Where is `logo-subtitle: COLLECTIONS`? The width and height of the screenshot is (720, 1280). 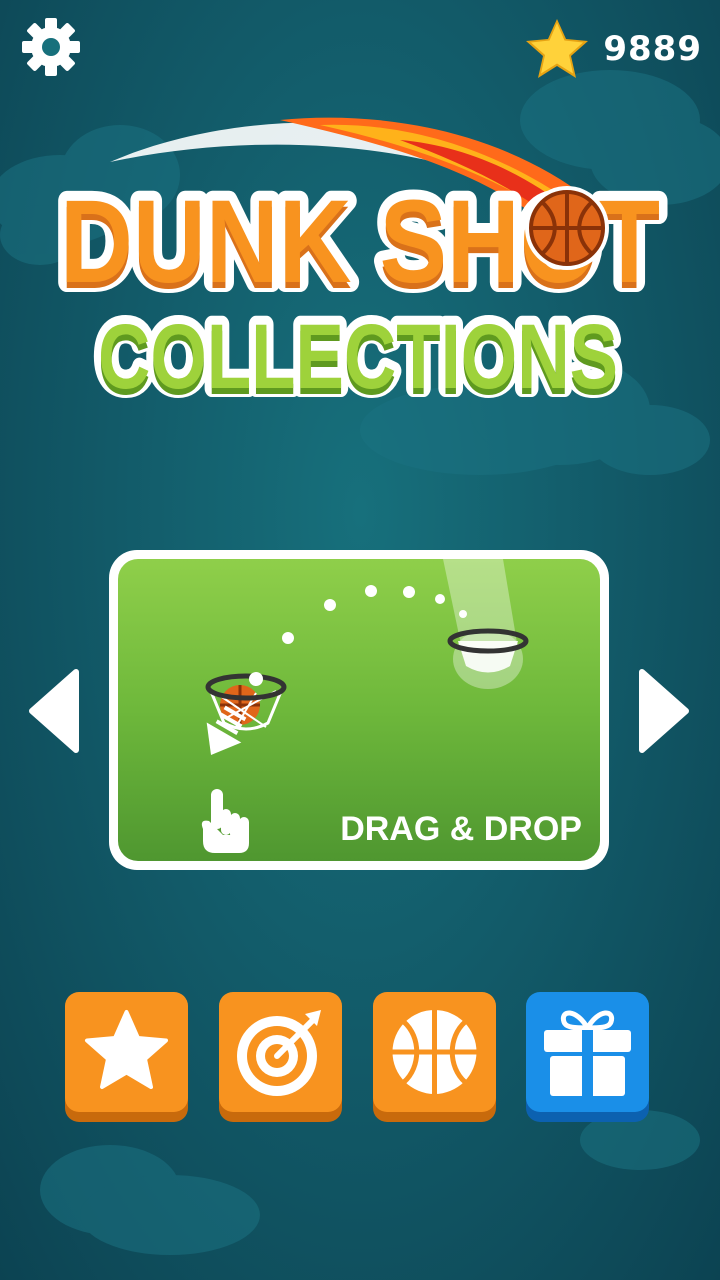 logo-subtitle: COLLECTIONS is located at coordinates (358, 357).